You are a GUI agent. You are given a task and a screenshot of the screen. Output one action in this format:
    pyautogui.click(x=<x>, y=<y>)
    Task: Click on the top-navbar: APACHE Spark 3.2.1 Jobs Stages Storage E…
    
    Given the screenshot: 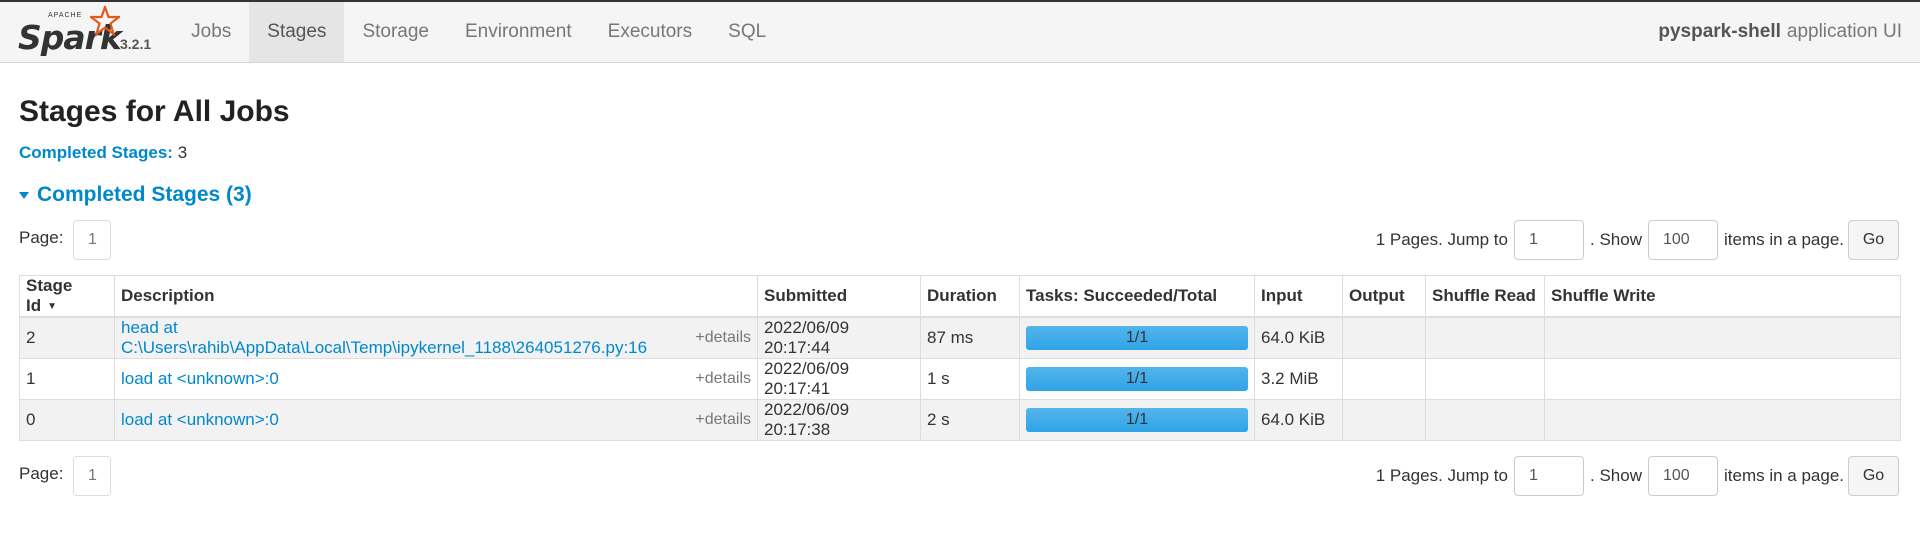 What is the action you would take?
    pyautogui.click(x=960, y=31)
    